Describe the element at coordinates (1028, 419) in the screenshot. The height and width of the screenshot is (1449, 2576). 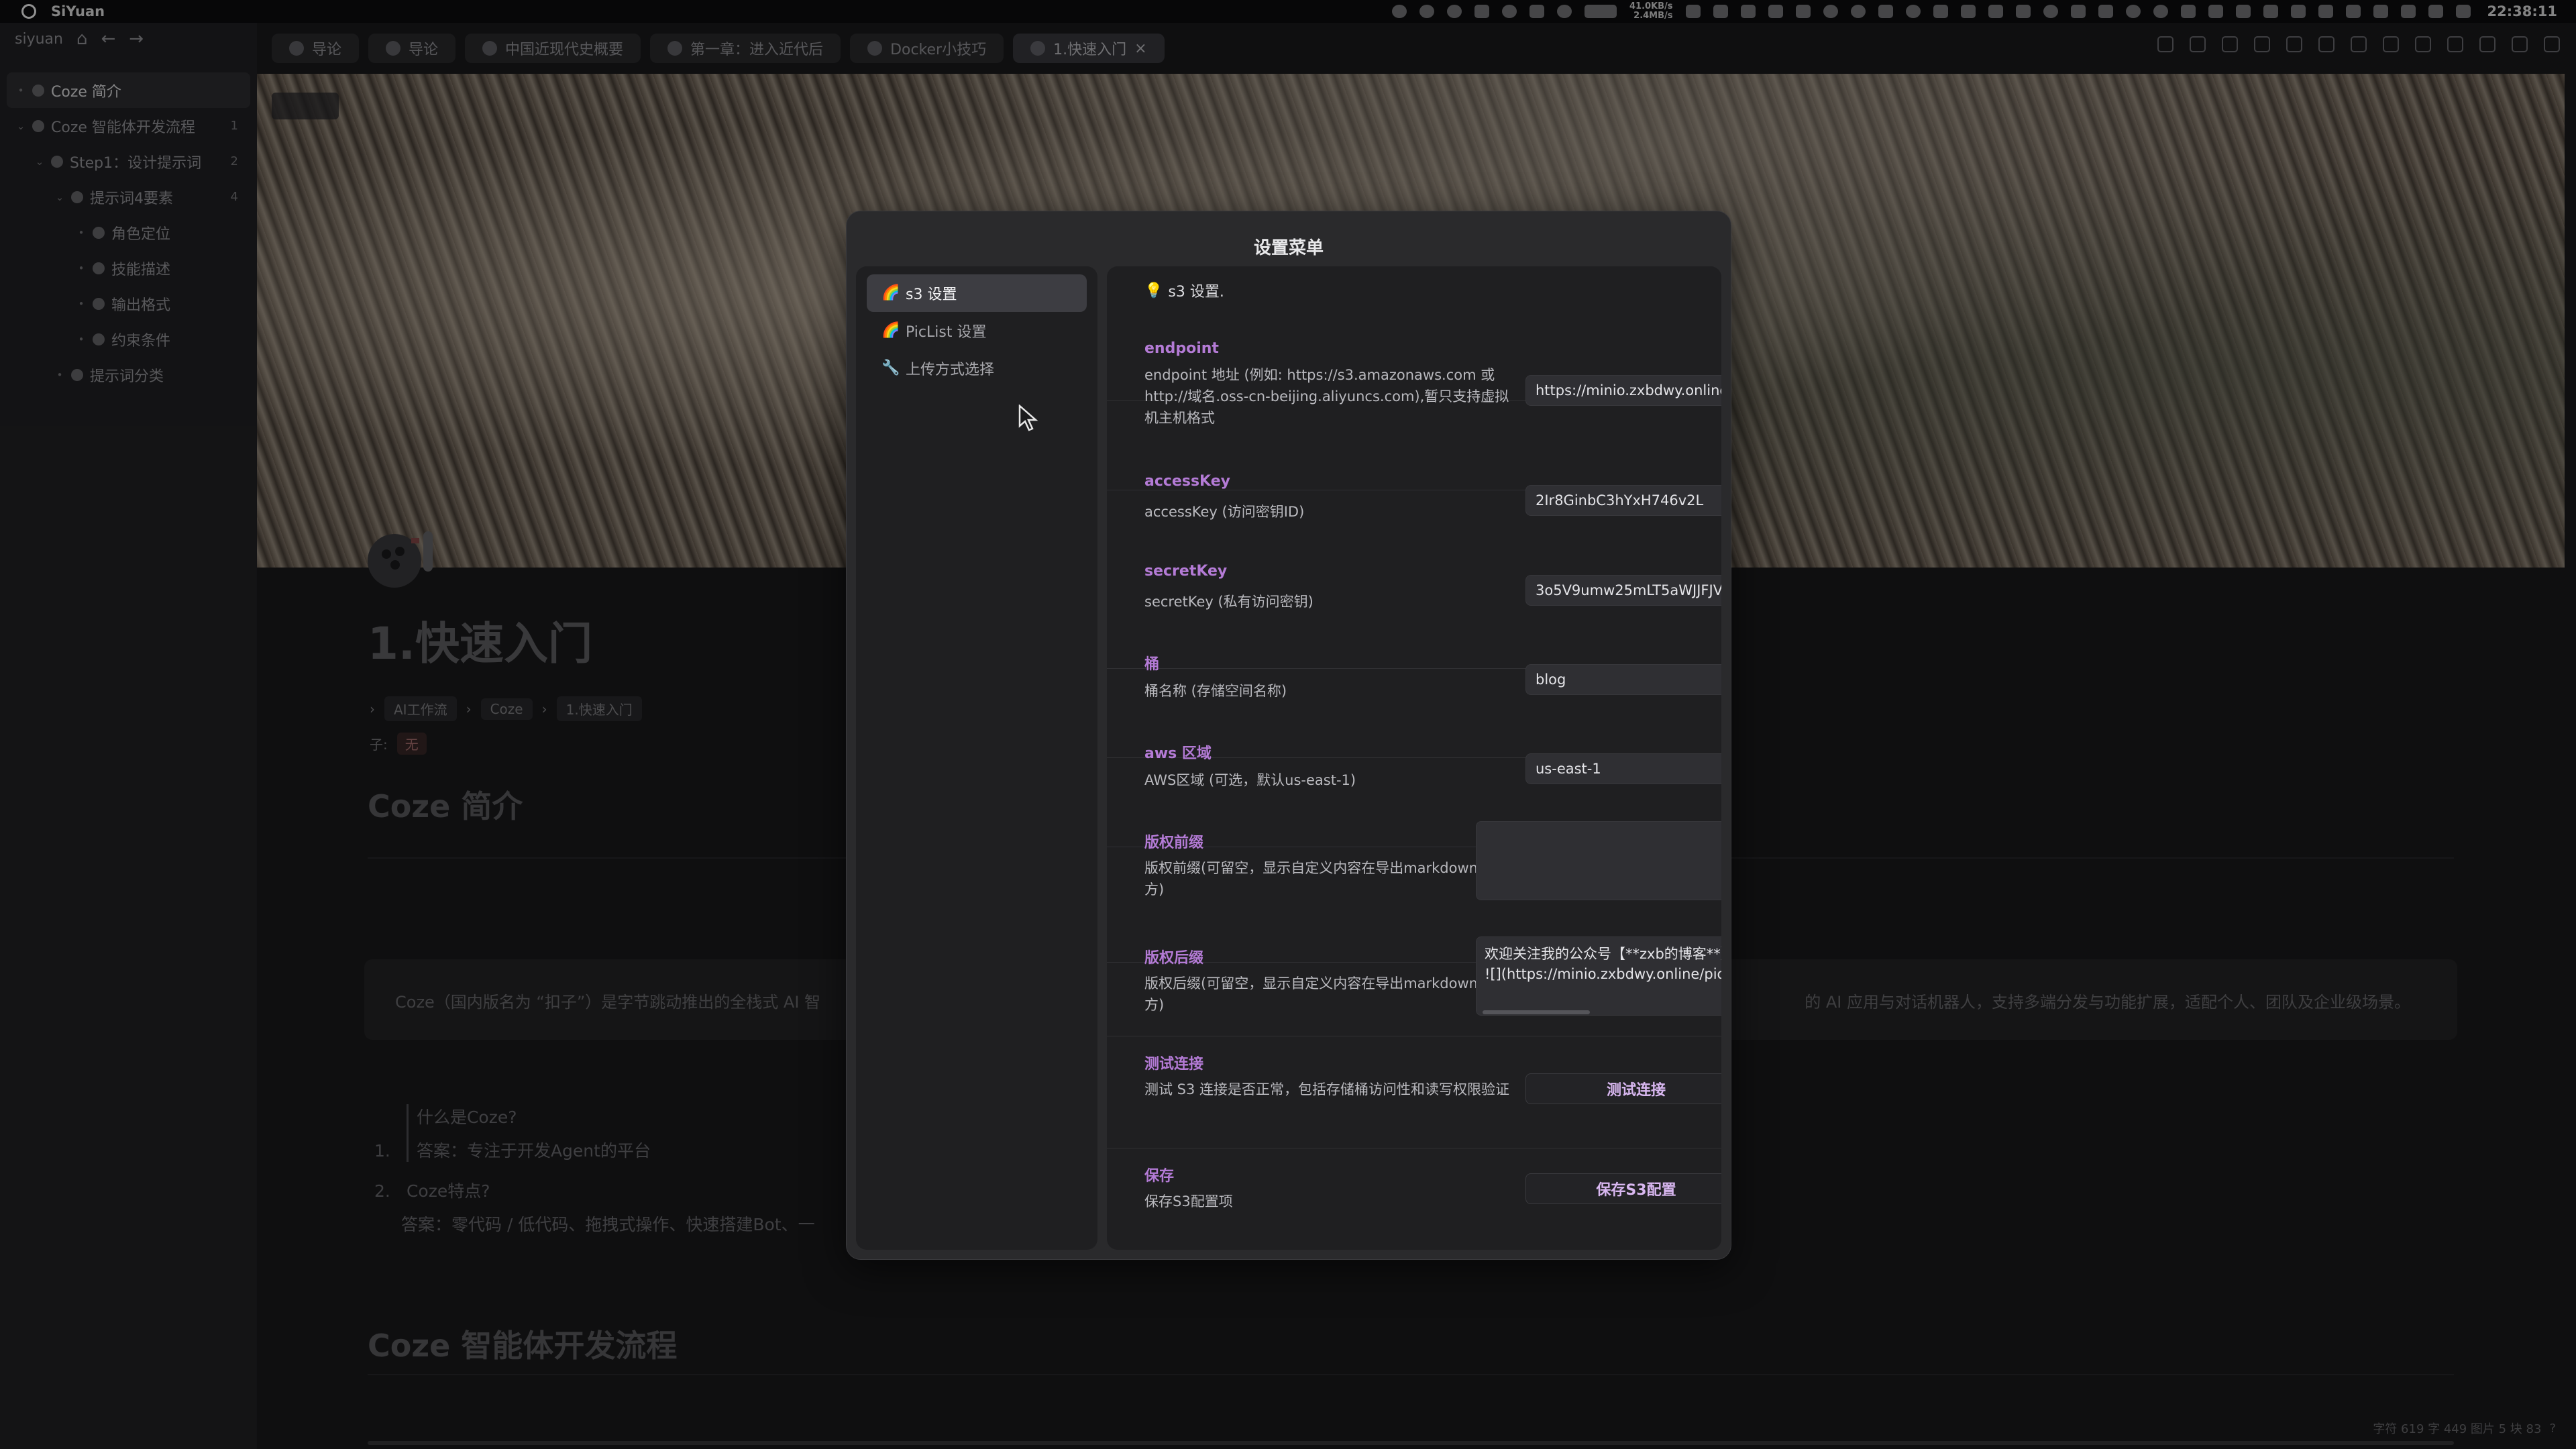
I see `mouse-cursor-icon` at that location.